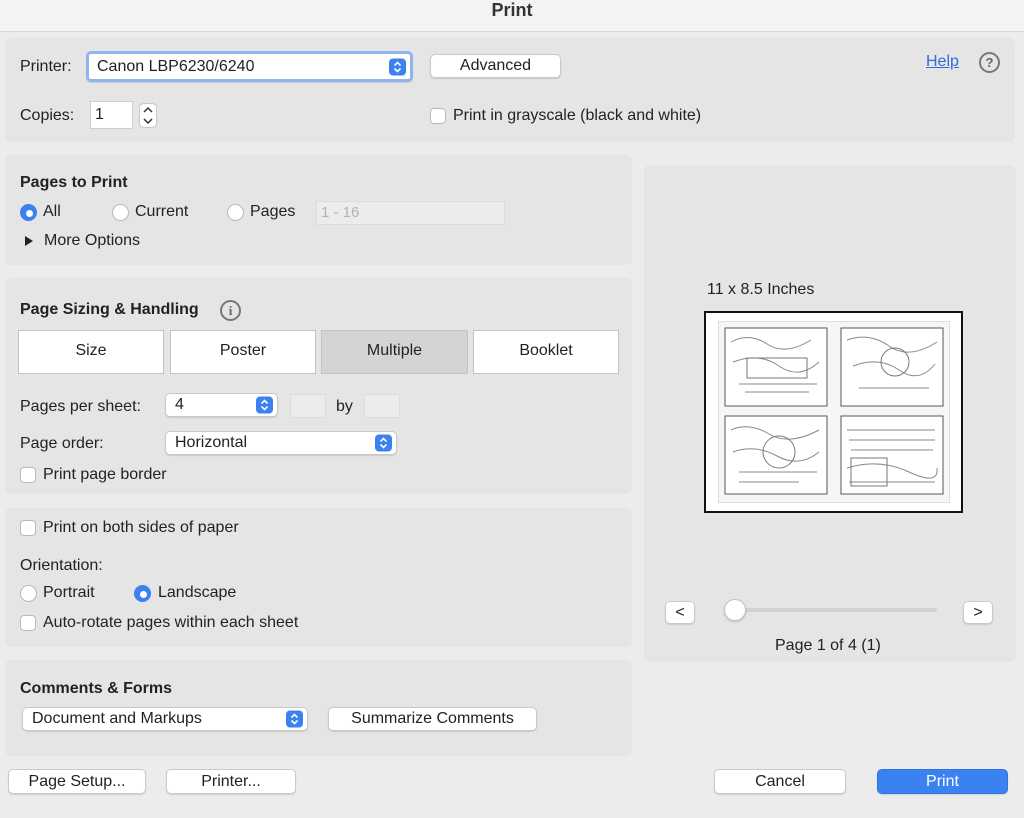 The height and width of the screenshot is (818, 1024). Describe the element at coordinates (105, 474) in the screenshot. I see `print-border-label: Print page border` at that location.